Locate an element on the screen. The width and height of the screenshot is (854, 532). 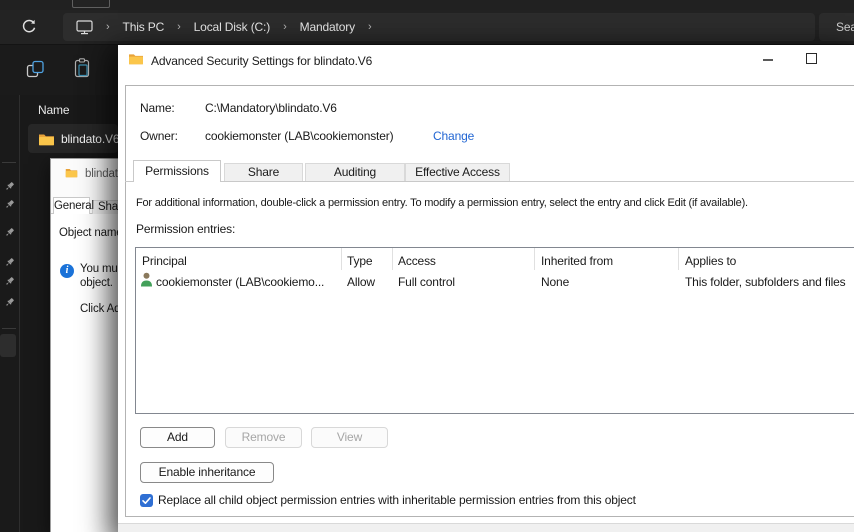
view-button: View is located at coordinates (349, 437).